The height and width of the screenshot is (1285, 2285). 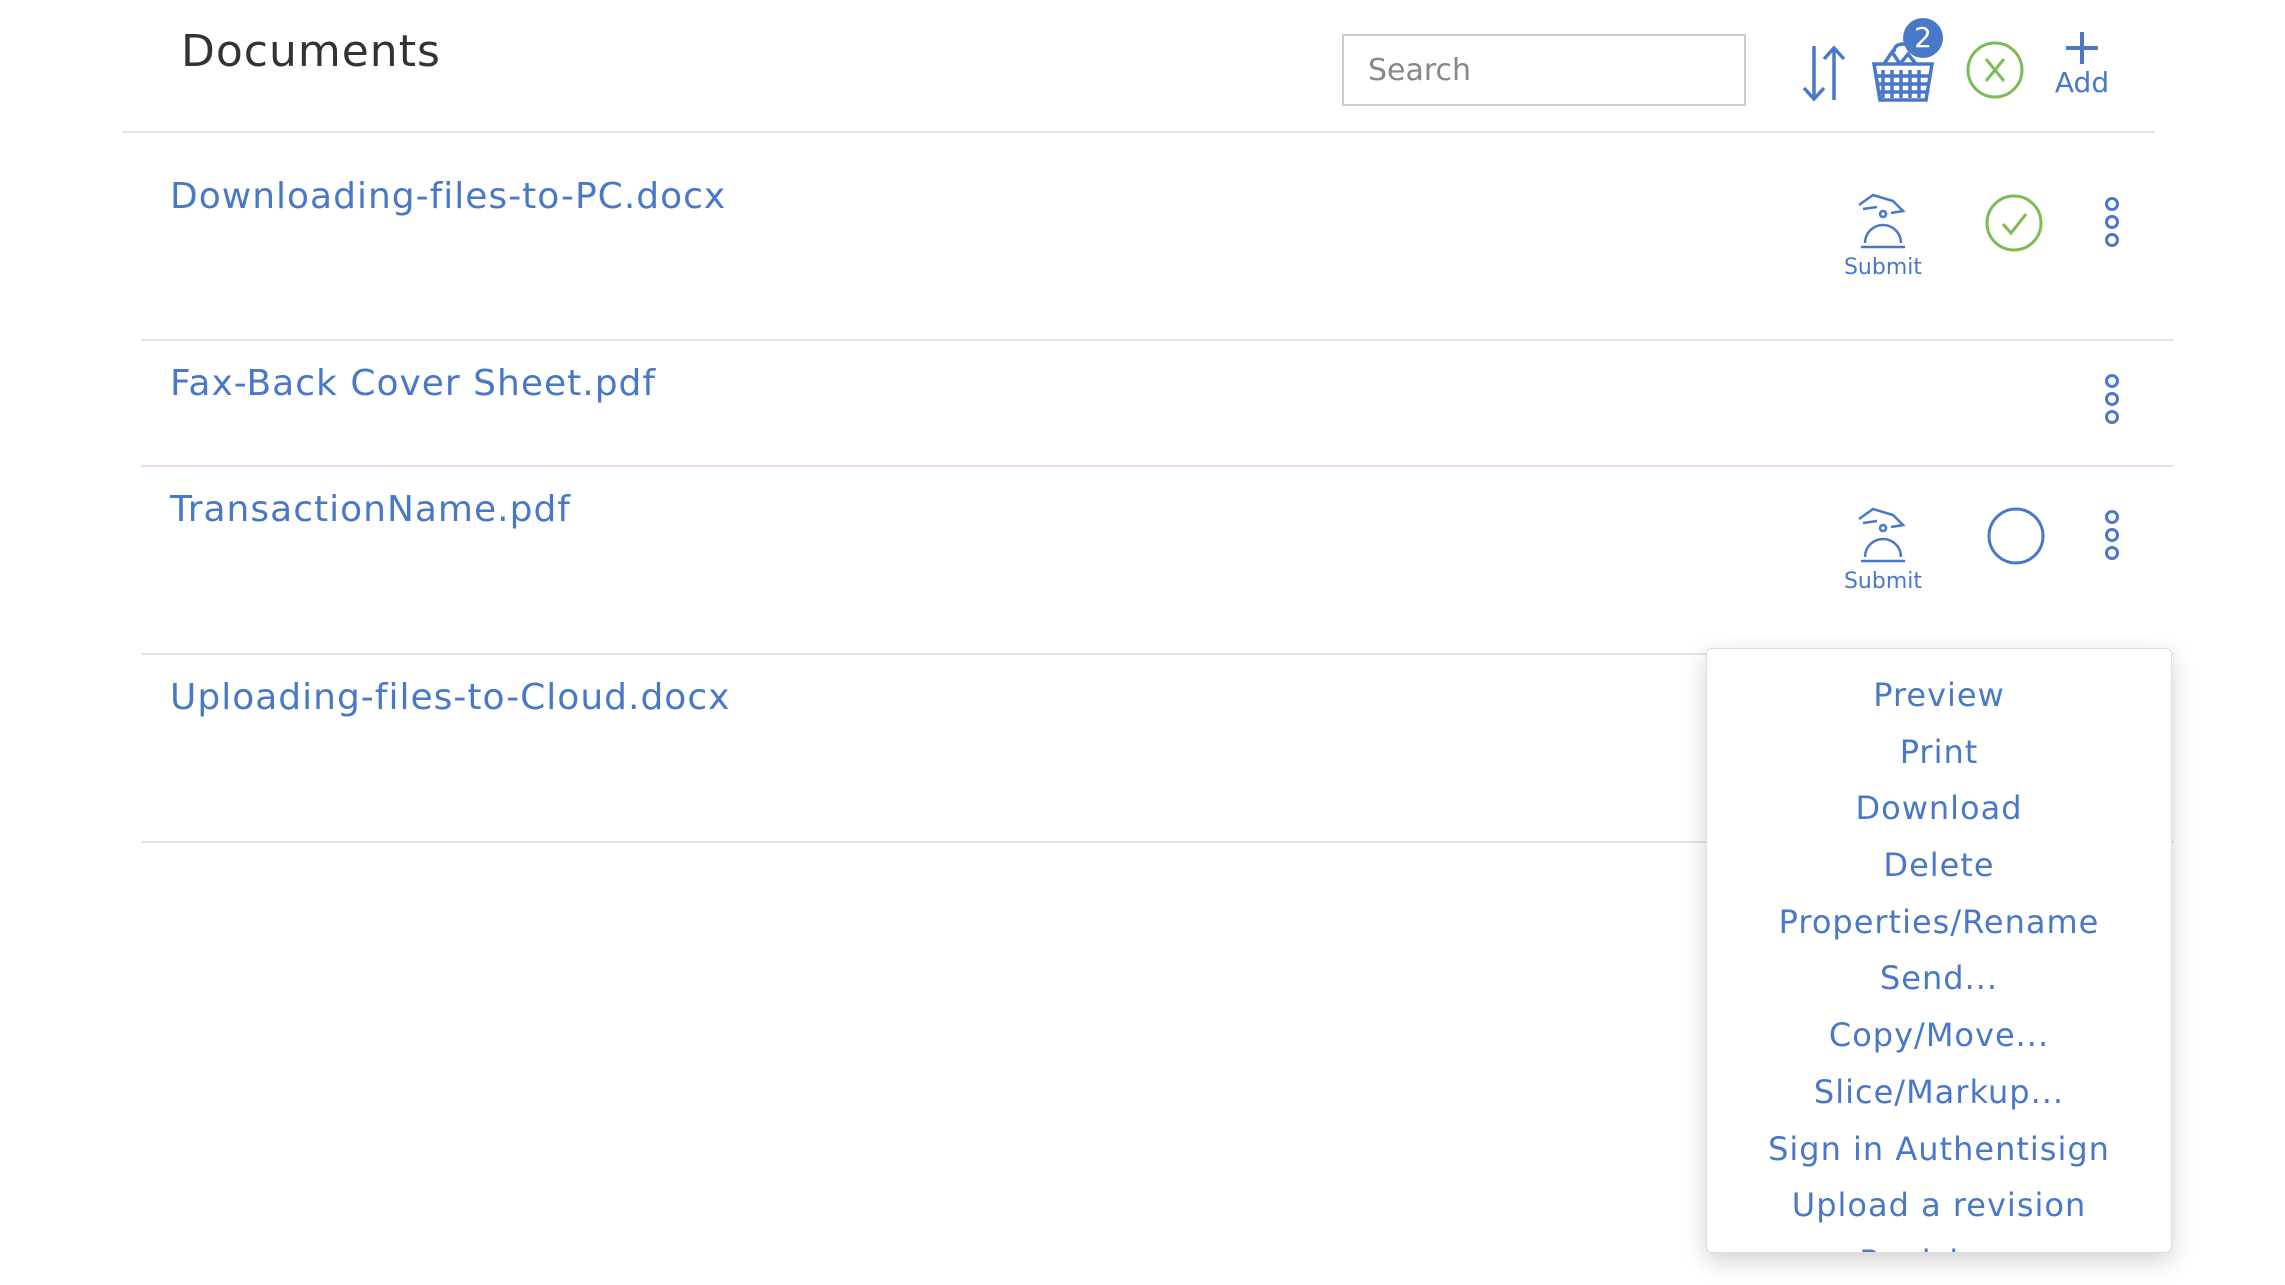 What do you see at coordinates (1923, 38) in the screenshot?
I see `basket-count-badge: 2` at bounding box center [1923, 38].